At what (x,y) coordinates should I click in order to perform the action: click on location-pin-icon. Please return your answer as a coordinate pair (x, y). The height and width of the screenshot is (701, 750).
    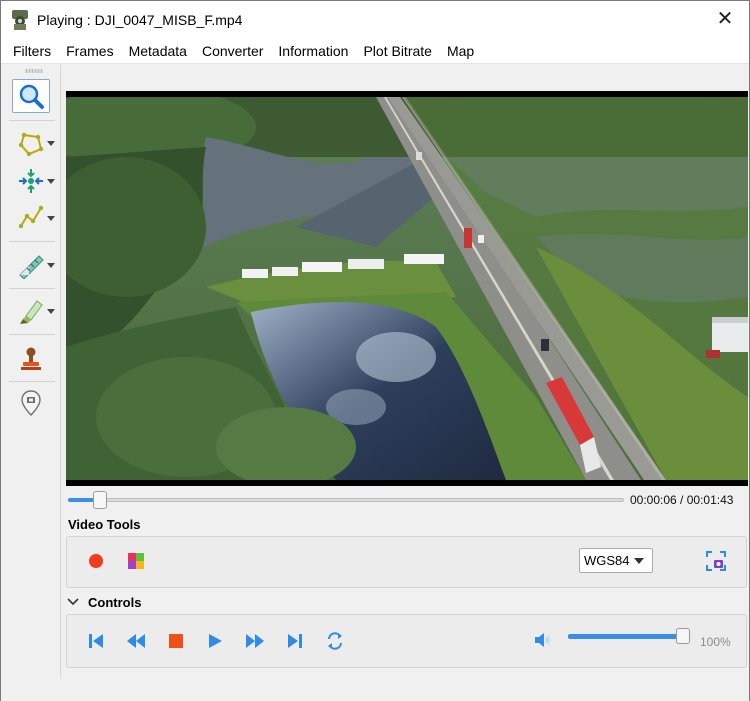
    Looking at the image, I should click on (31, 403).